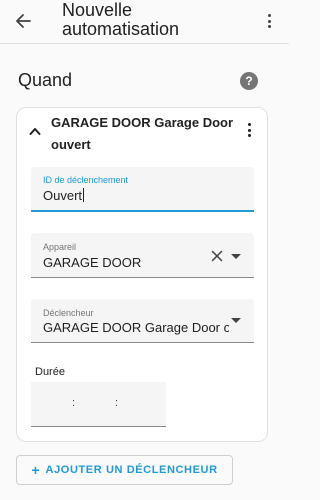  What do you see at coordinates (98, 404) in the screenshot?
I see `duration-input: : :` at bounding box center [98, 404].